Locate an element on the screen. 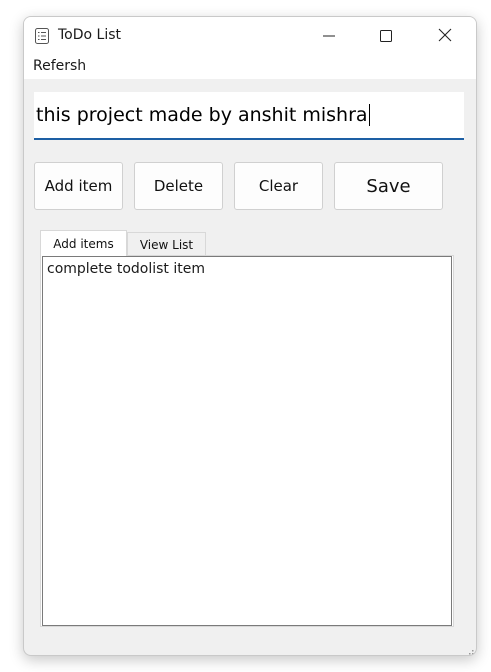 This screenshot has width=491, height=672. resize-grip-icon is located at coordinates (469, 649).